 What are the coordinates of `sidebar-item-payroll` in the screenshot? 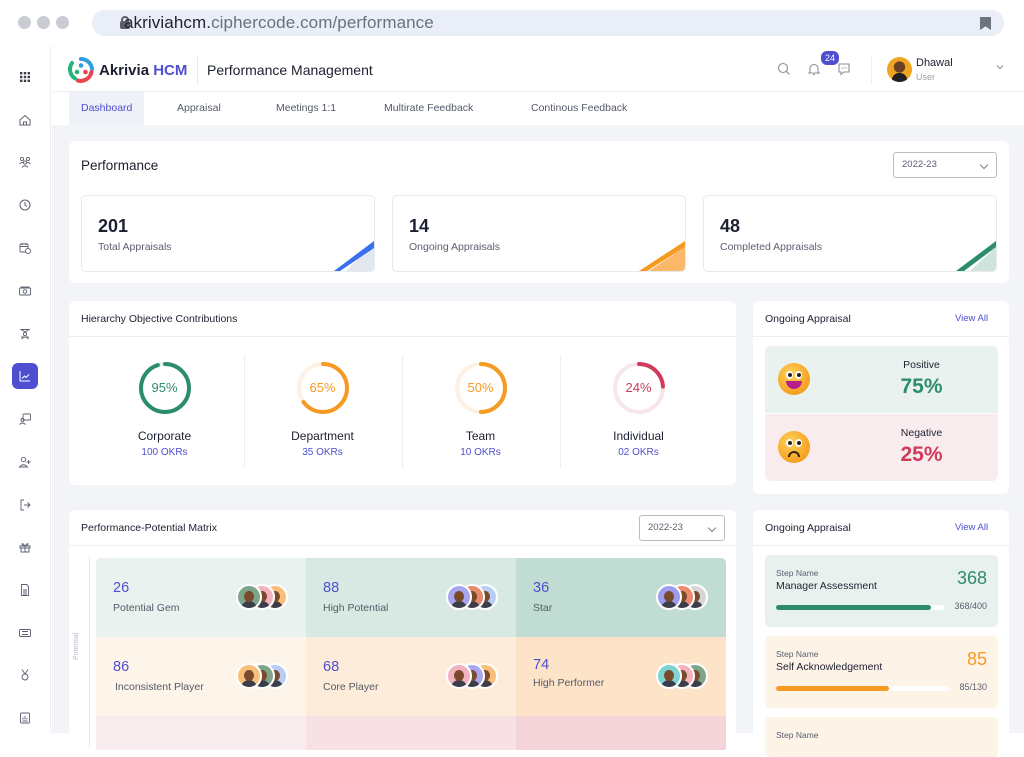 It's located at (25, 291).